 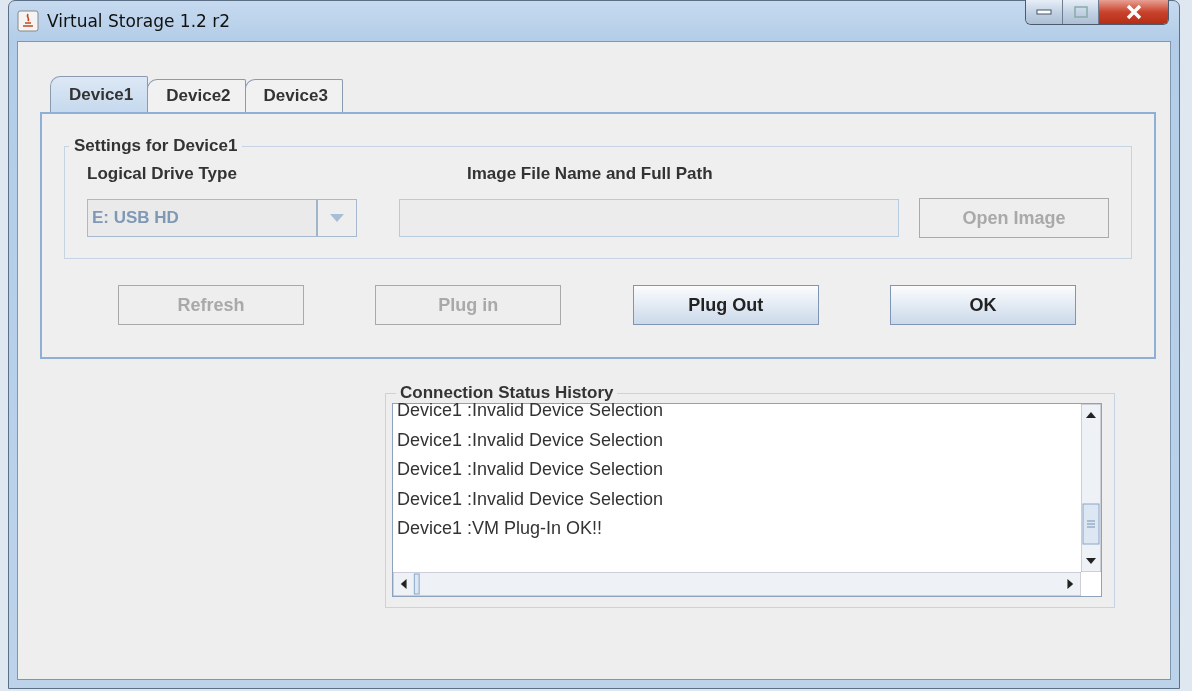 I want to click on log-line: Device1 :VM Plug-In OK!!, so click(x=500, y=528).